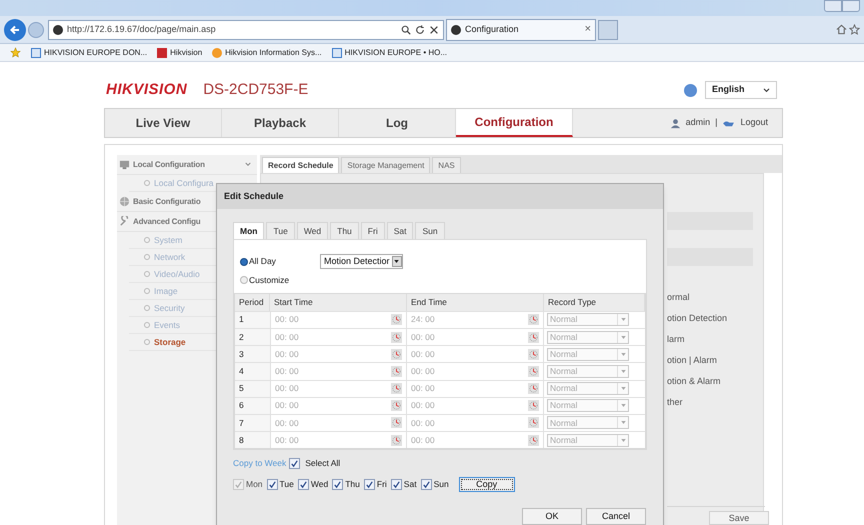  I want to click on period-cell: 8, so click(252, 440).